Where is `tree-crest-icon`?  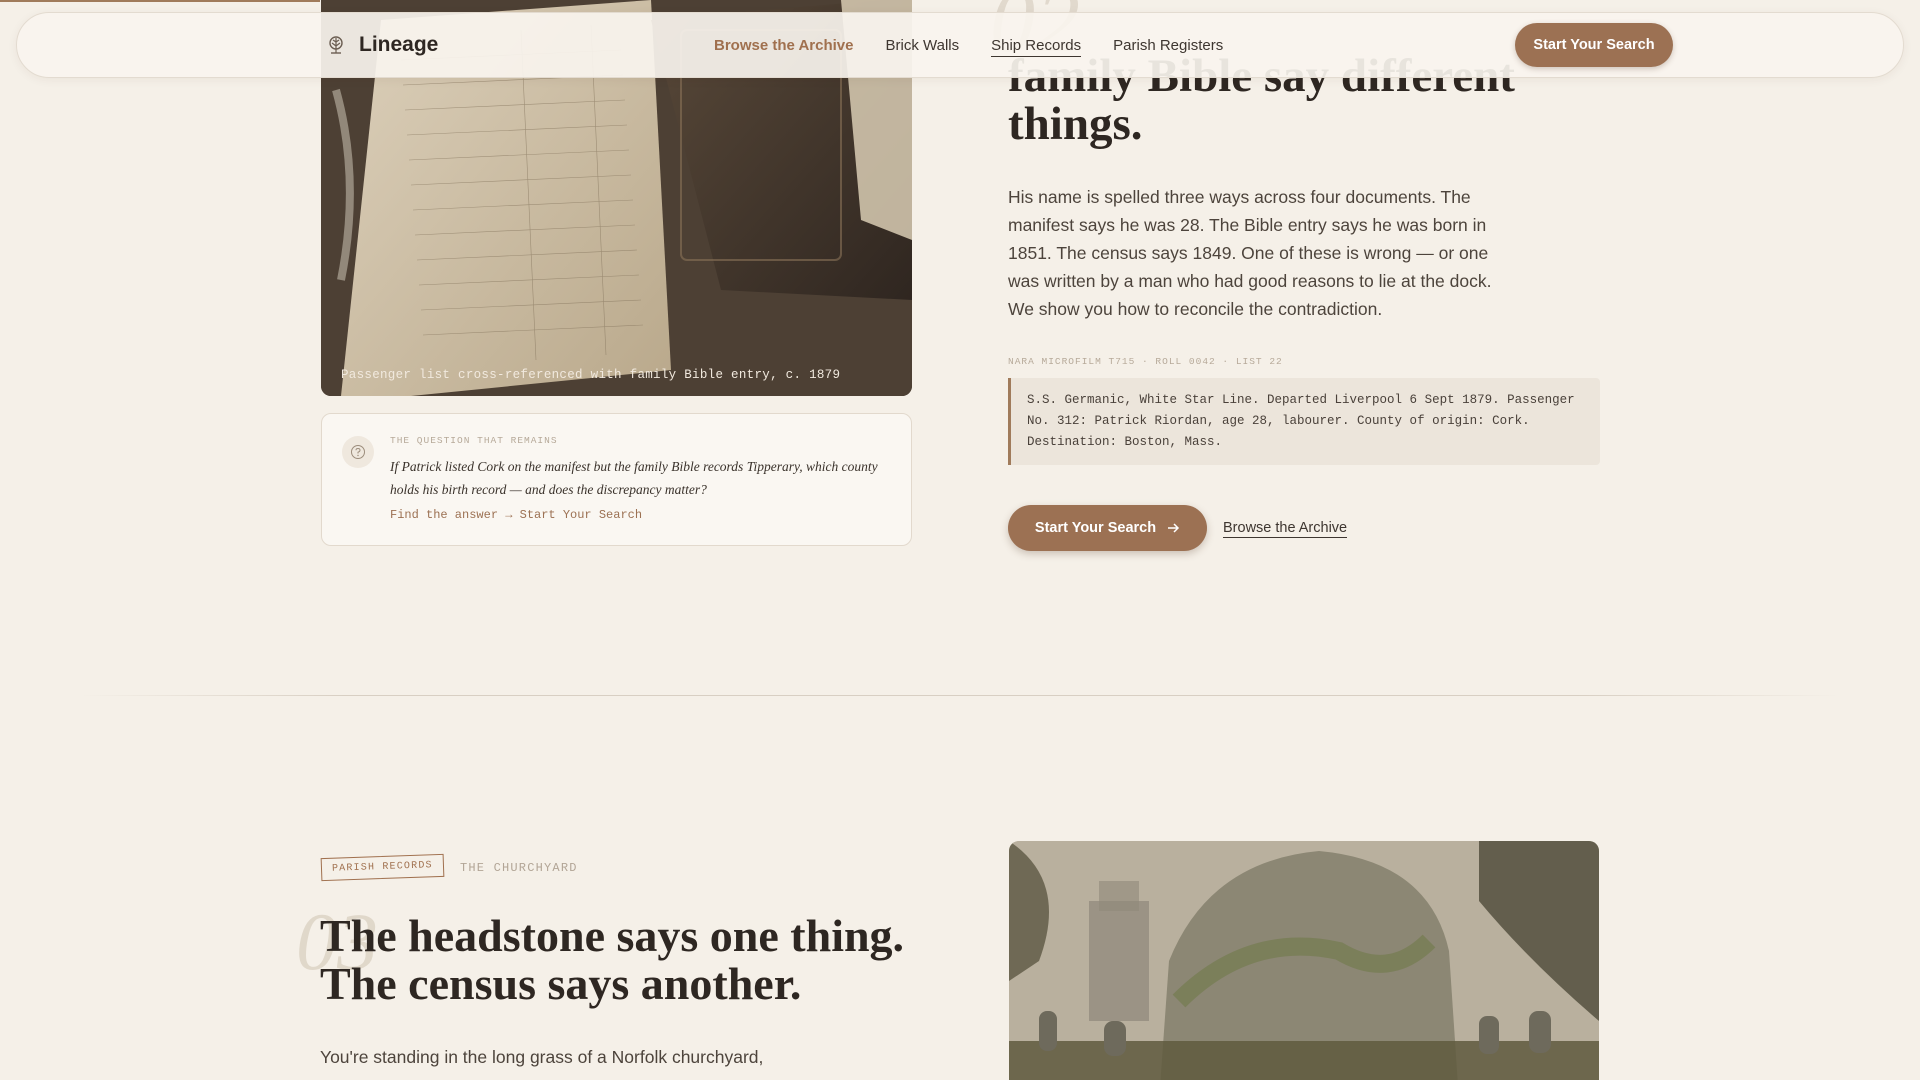
tree-crest-icon is located at coordinates (336, 45).